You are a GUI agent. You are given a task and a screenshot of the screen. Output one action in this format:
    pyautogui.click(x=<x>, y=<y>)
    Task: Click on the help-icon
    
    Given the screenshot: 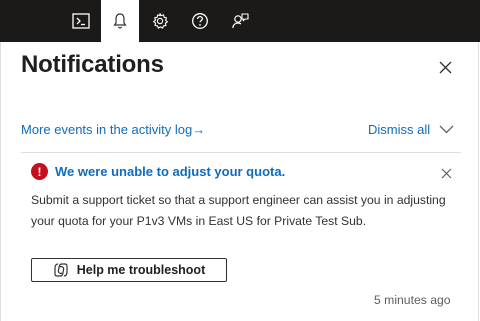 What is the action you would take?
    pyautogui.click(x=200, y=21)
    